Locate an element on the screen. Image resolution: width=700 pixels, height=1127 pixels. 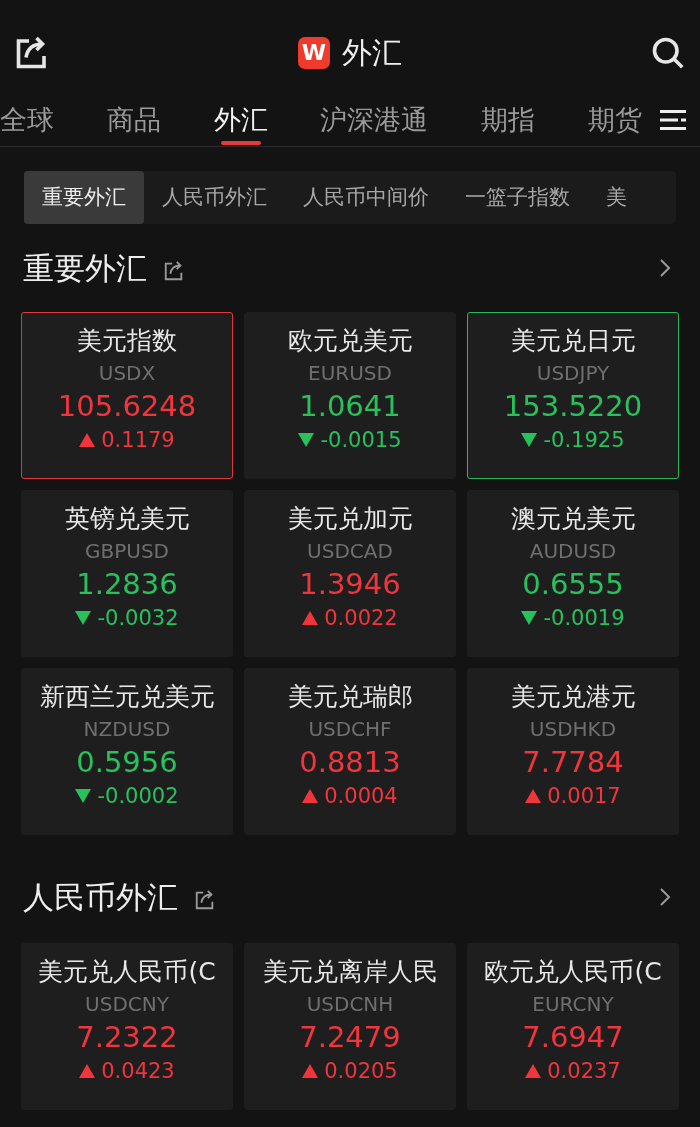
price: 1.0641 is located at coordinates (350, 406).